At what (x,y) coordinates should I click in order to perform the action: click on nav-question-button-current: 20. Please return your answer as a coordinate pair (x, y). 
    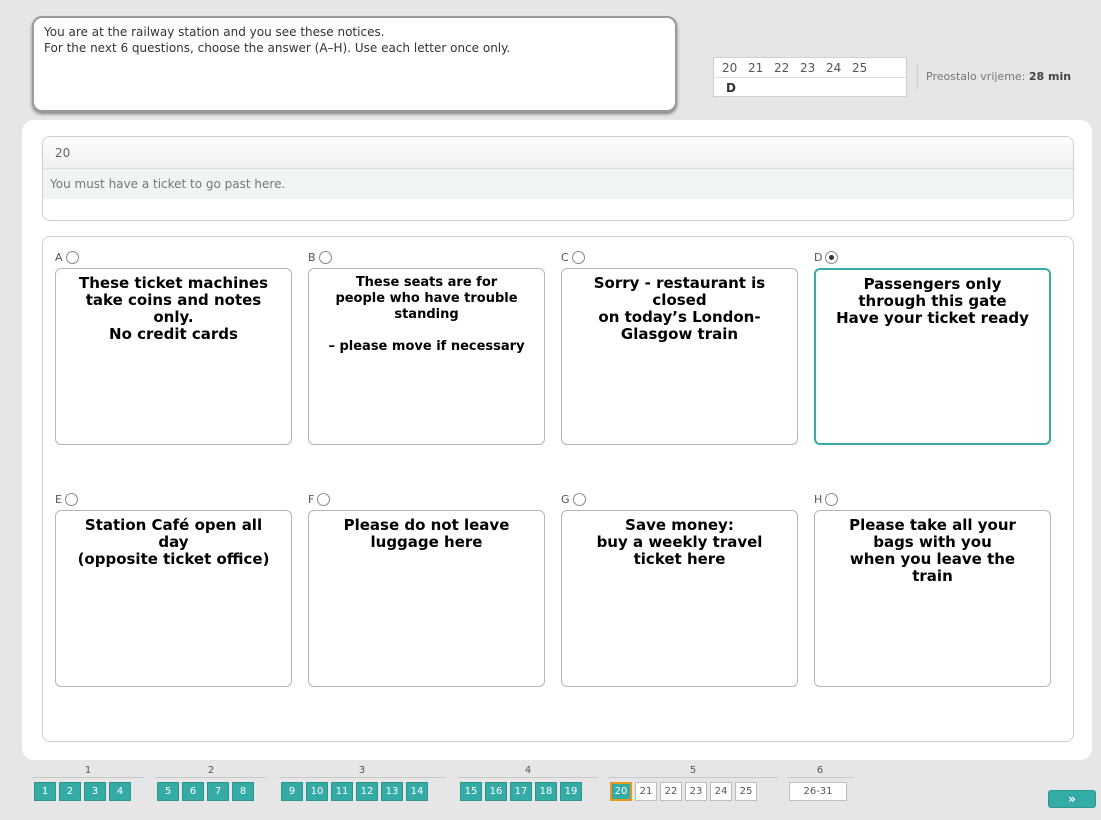
    Looking at the image, I should click on (621, 791).